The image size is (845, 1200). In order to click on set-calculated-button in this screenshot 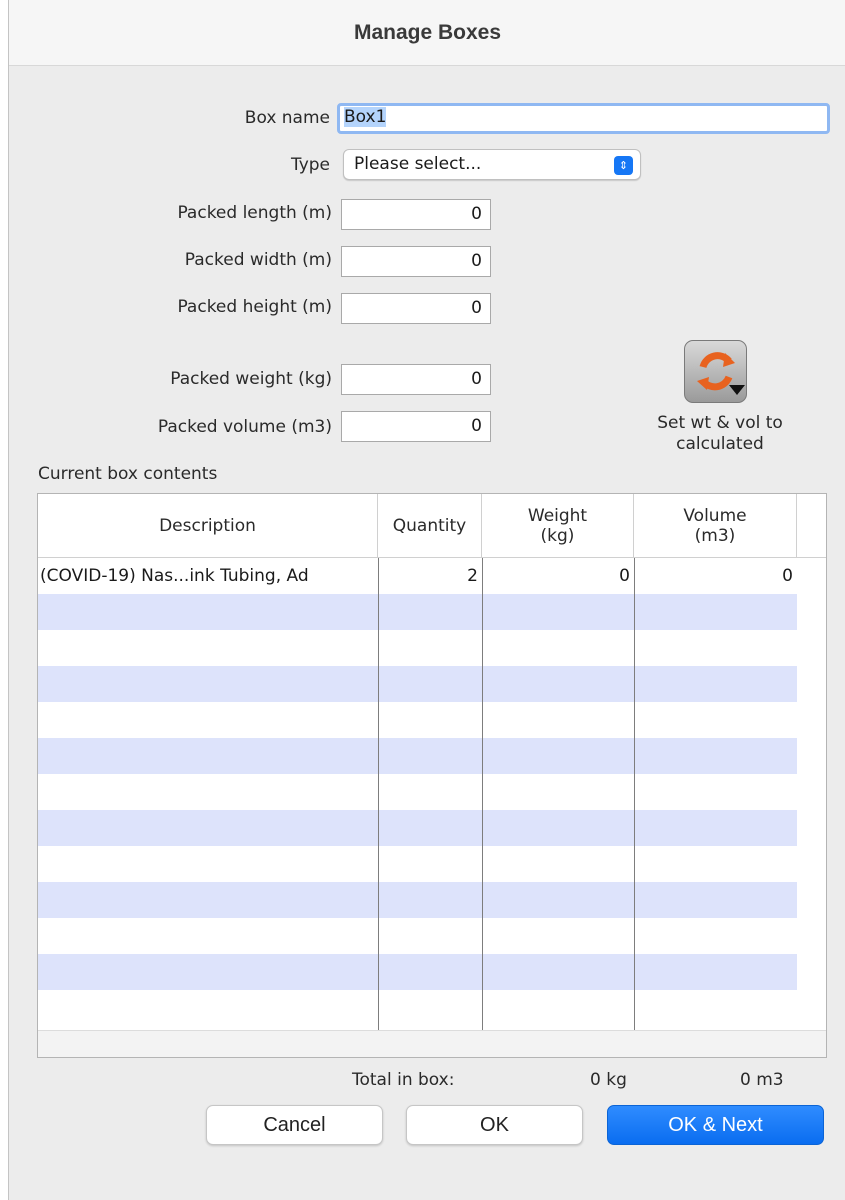, I will do `click(715, 371)`.